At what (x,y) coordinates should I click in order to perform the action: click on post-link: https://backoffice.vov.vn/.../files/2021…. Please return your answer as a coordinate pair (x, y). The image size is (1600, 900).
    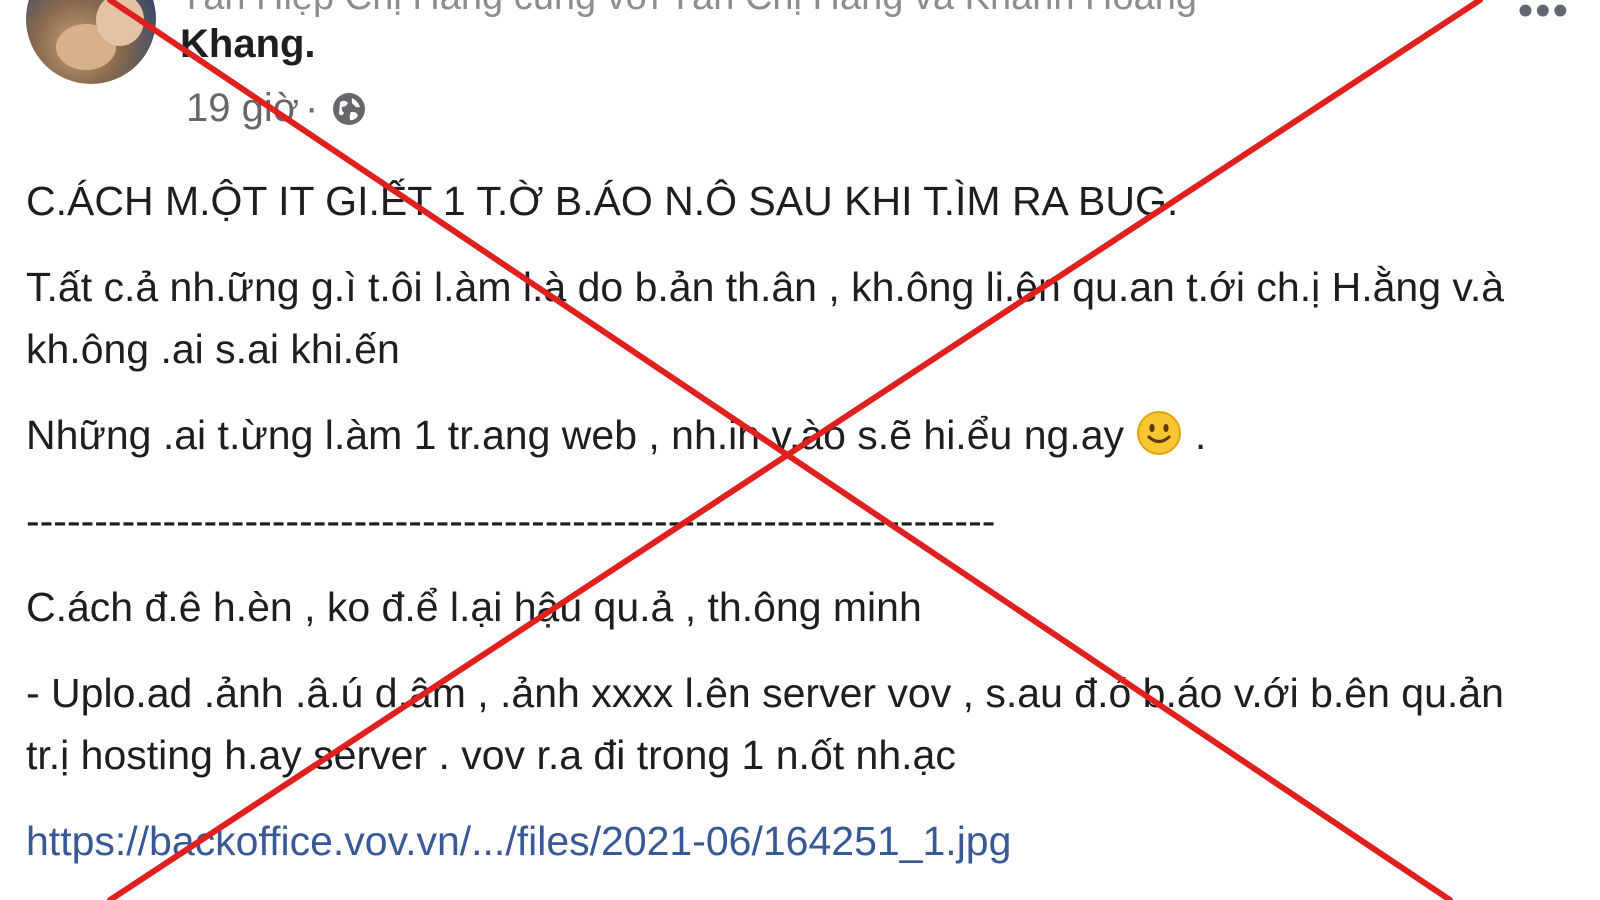
    Looking at the image, I should click on (518, 841).